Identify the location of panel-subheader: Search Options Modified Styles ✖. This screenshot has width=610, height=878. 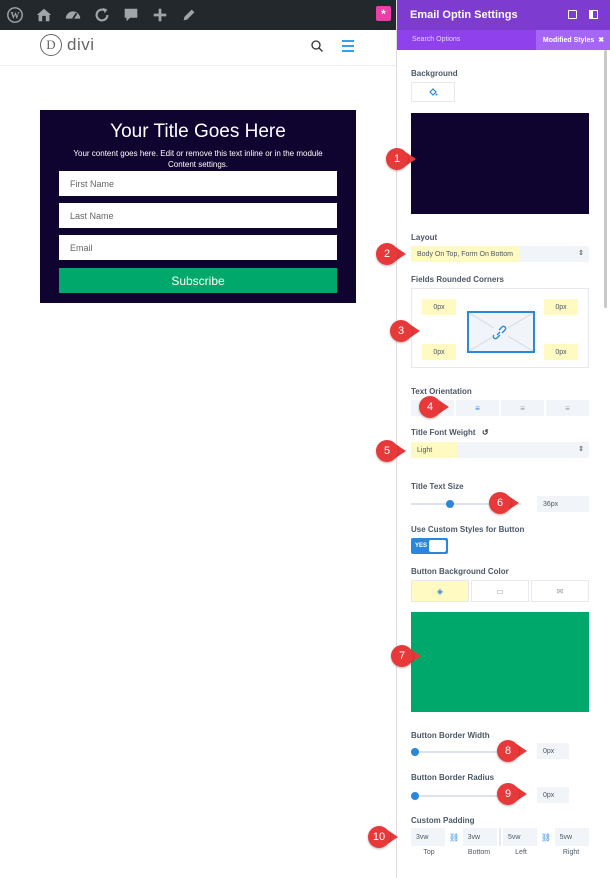
(503, 40).